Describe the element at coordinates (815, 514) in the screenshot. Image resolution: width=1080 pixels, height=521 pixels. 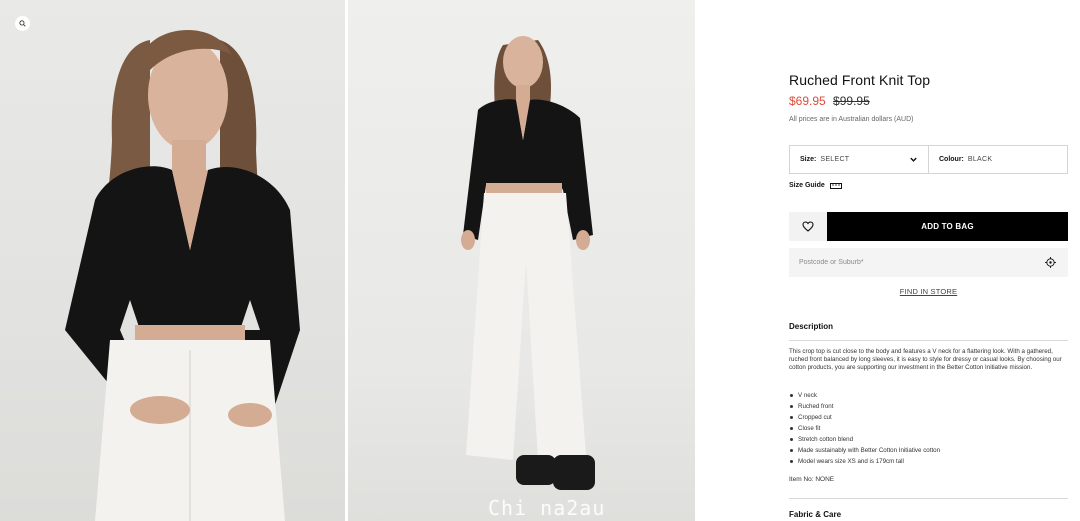
I see `fabric-care-heading: Fabric & Care` at that location.